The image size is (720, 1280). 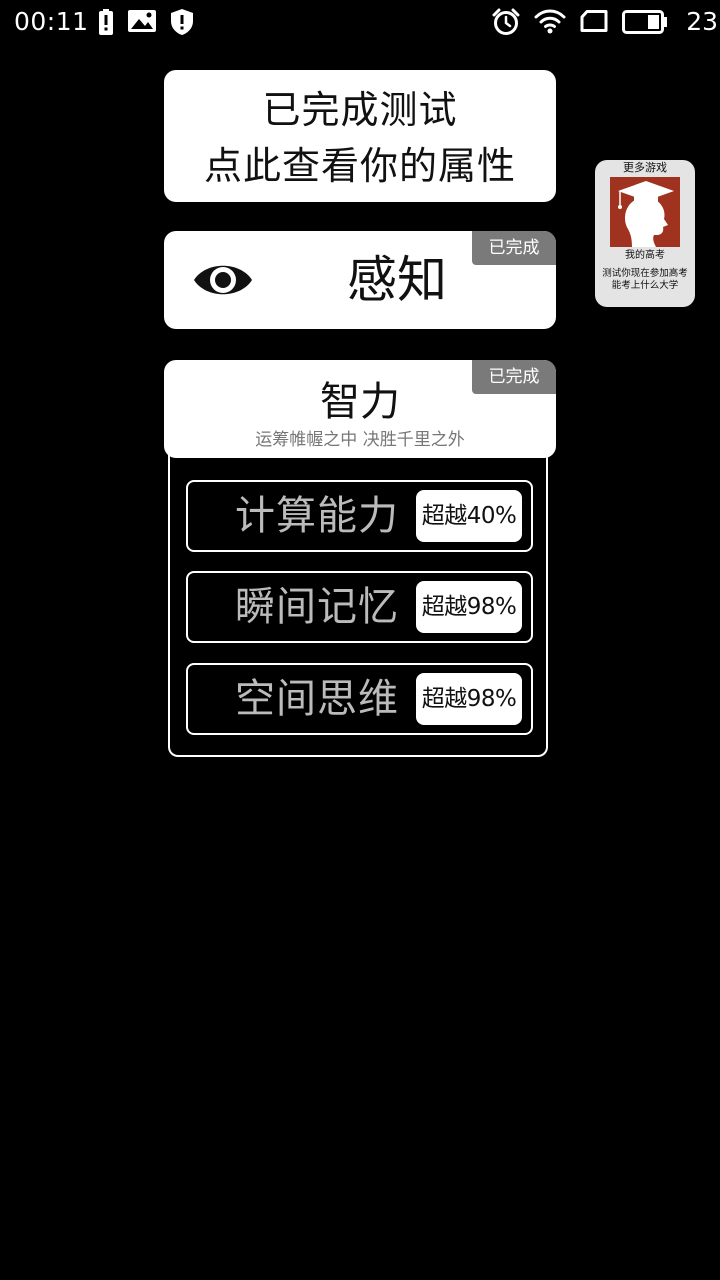 I want to click on stat-row-spatial: 空间思维 超越98%, so click(x=359, y=699).